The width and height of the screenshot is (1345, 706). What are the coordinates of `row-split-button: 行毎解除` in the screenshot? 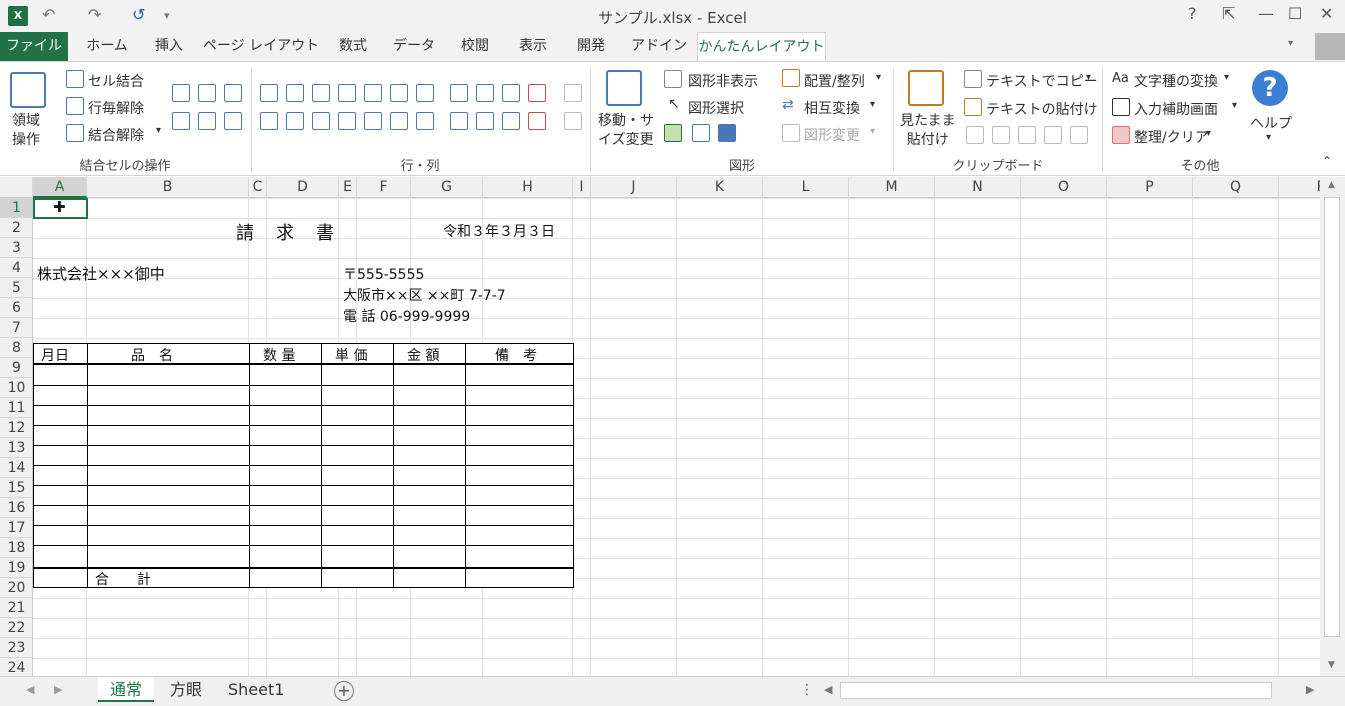 It's located at (116, 108).